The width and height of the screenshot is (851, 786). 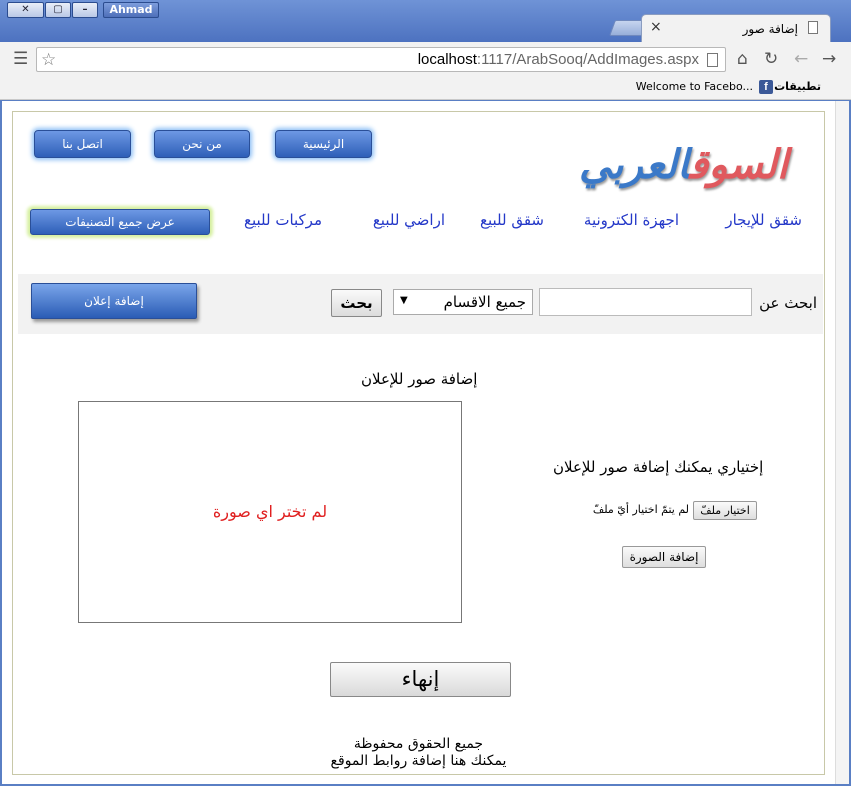 I want to click on category-select: جميع الاقسام ▼, so click(x=463, y=302).